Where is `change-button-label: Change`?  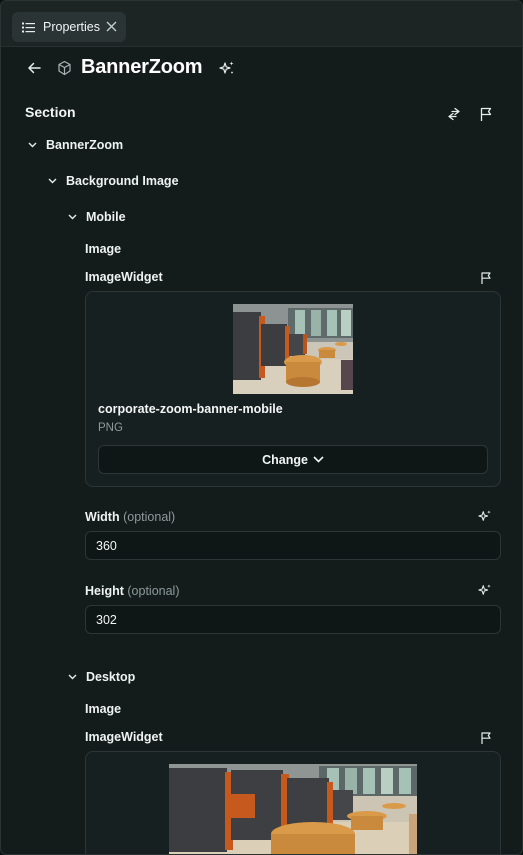 change-button-label: Change is located at coordinates (285, 459).